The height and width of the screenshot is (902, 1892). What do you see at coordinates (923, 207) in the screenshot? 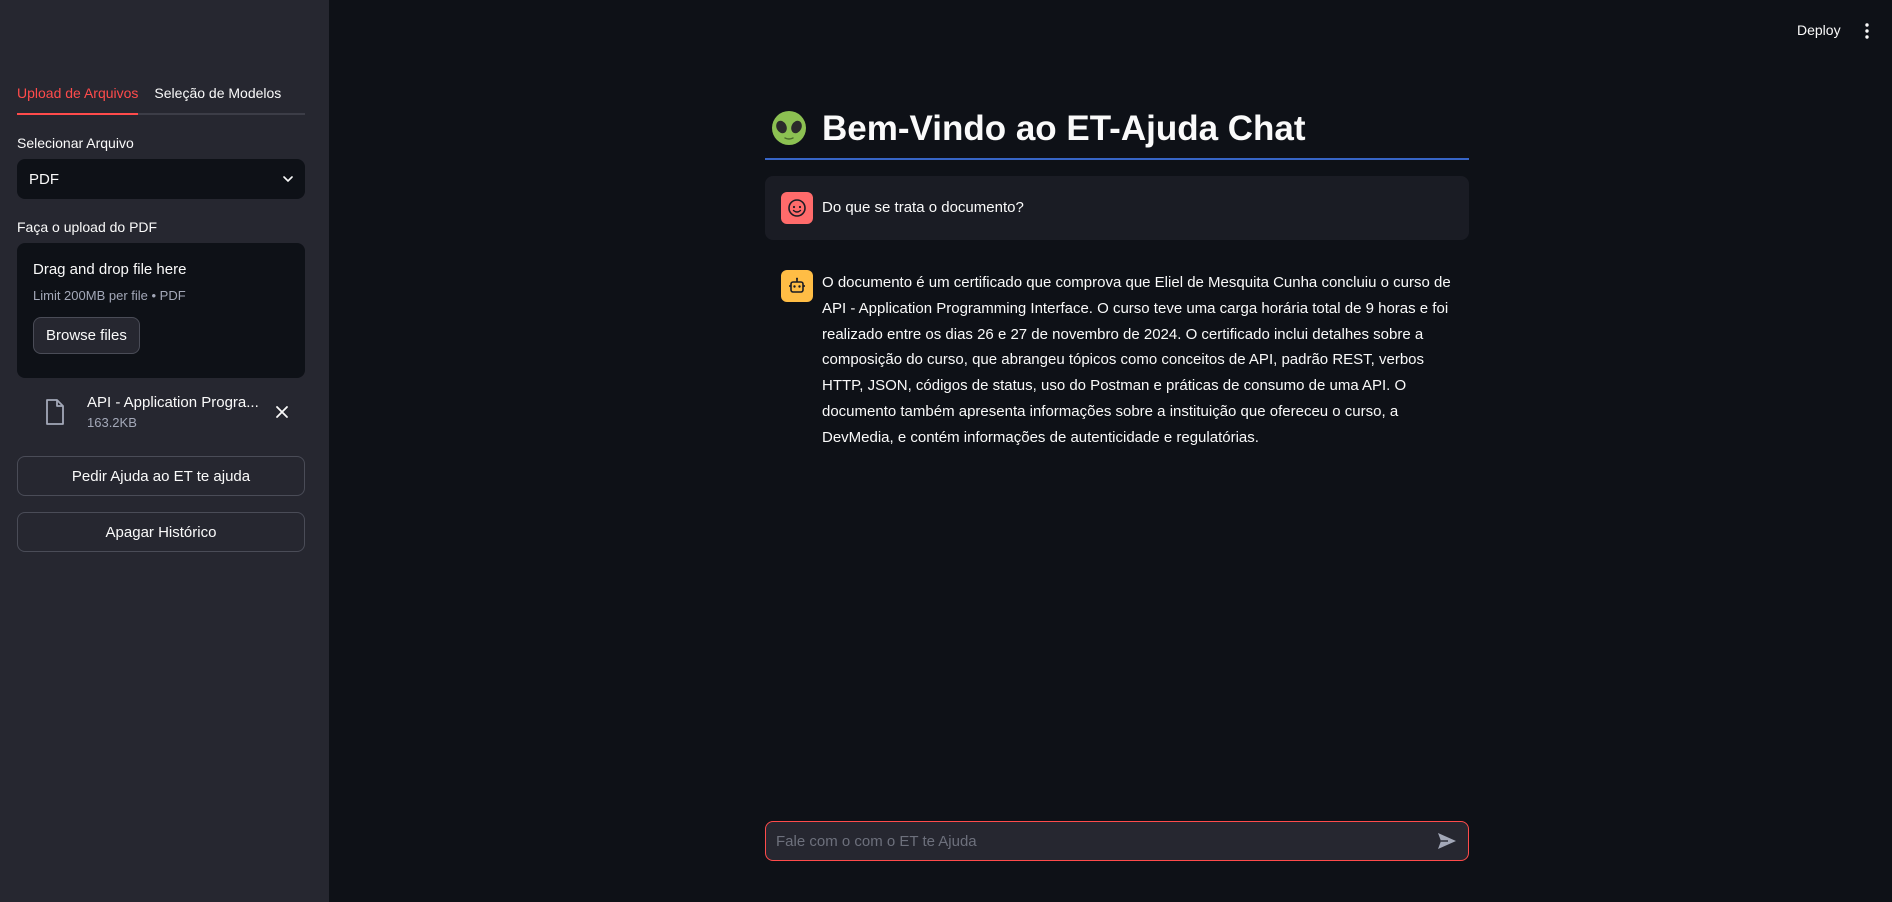
I see `user-message-text: Do que se trata o documento?` at bounding box center [923, 207].